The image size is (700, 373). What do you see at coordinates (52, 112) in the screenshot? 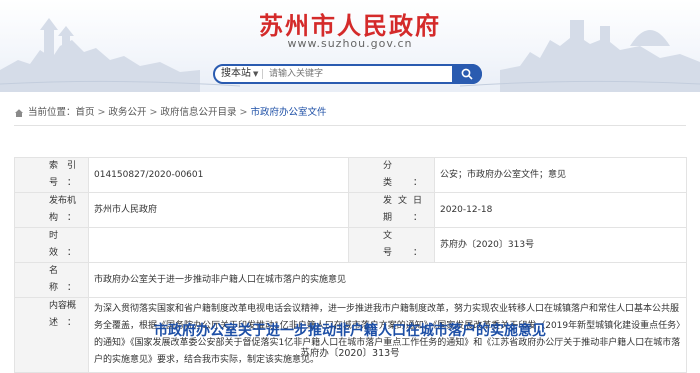
I see `breadcrumb-prefix: 当前位置：` at bounding box center [52, 112].